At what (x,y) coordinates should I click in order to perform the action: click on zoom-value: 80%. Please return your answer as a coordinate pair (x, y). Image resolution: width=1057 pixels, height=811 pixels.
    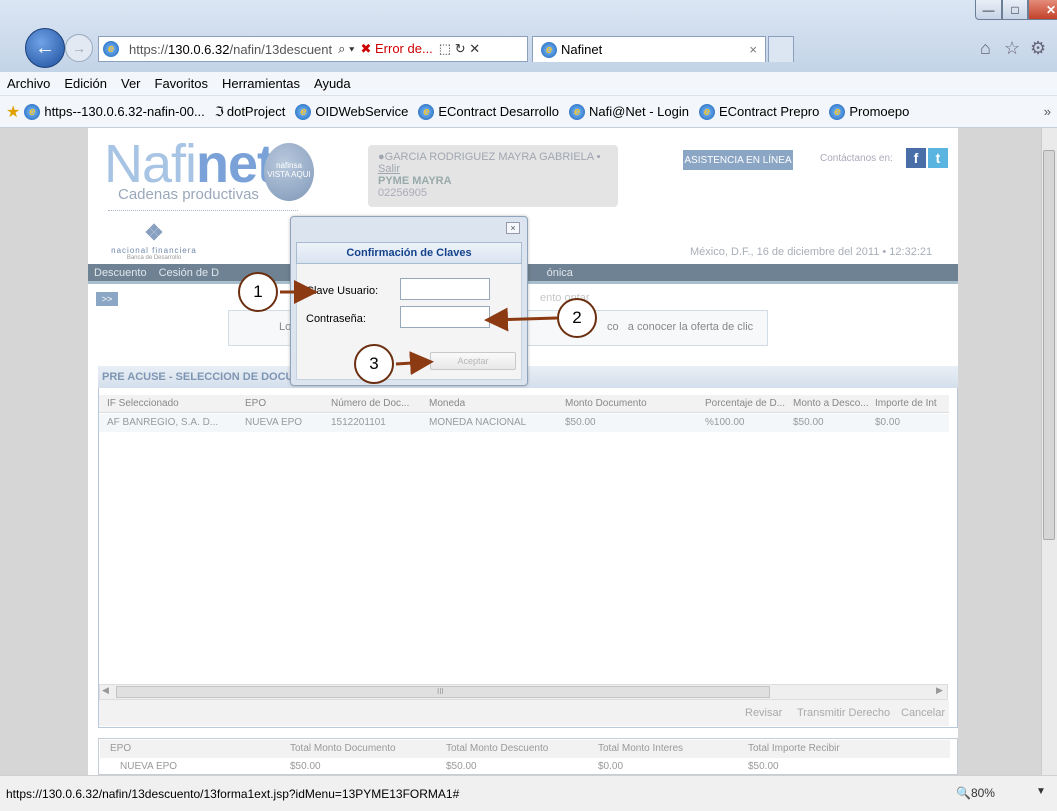
    Looking at the image, I should click on (982, 793).